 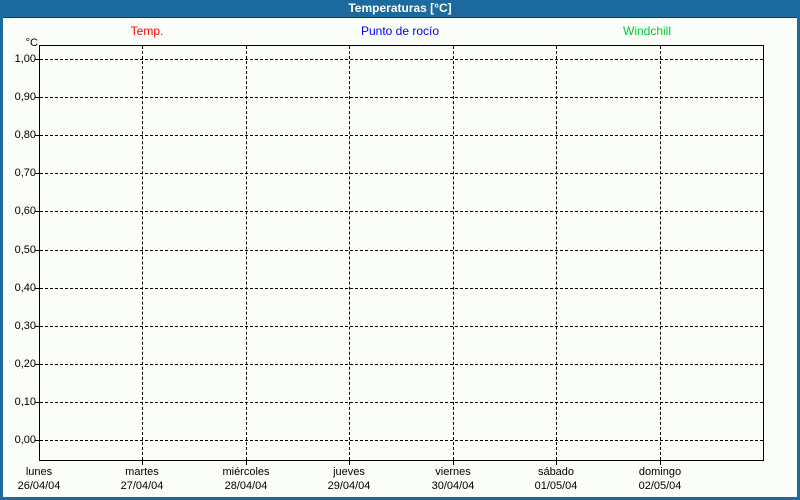 What do you see at coordinates (39, 472) in the screenshot?
I see `x-tick-weekday: lunes` at bounding box center [39, 472].